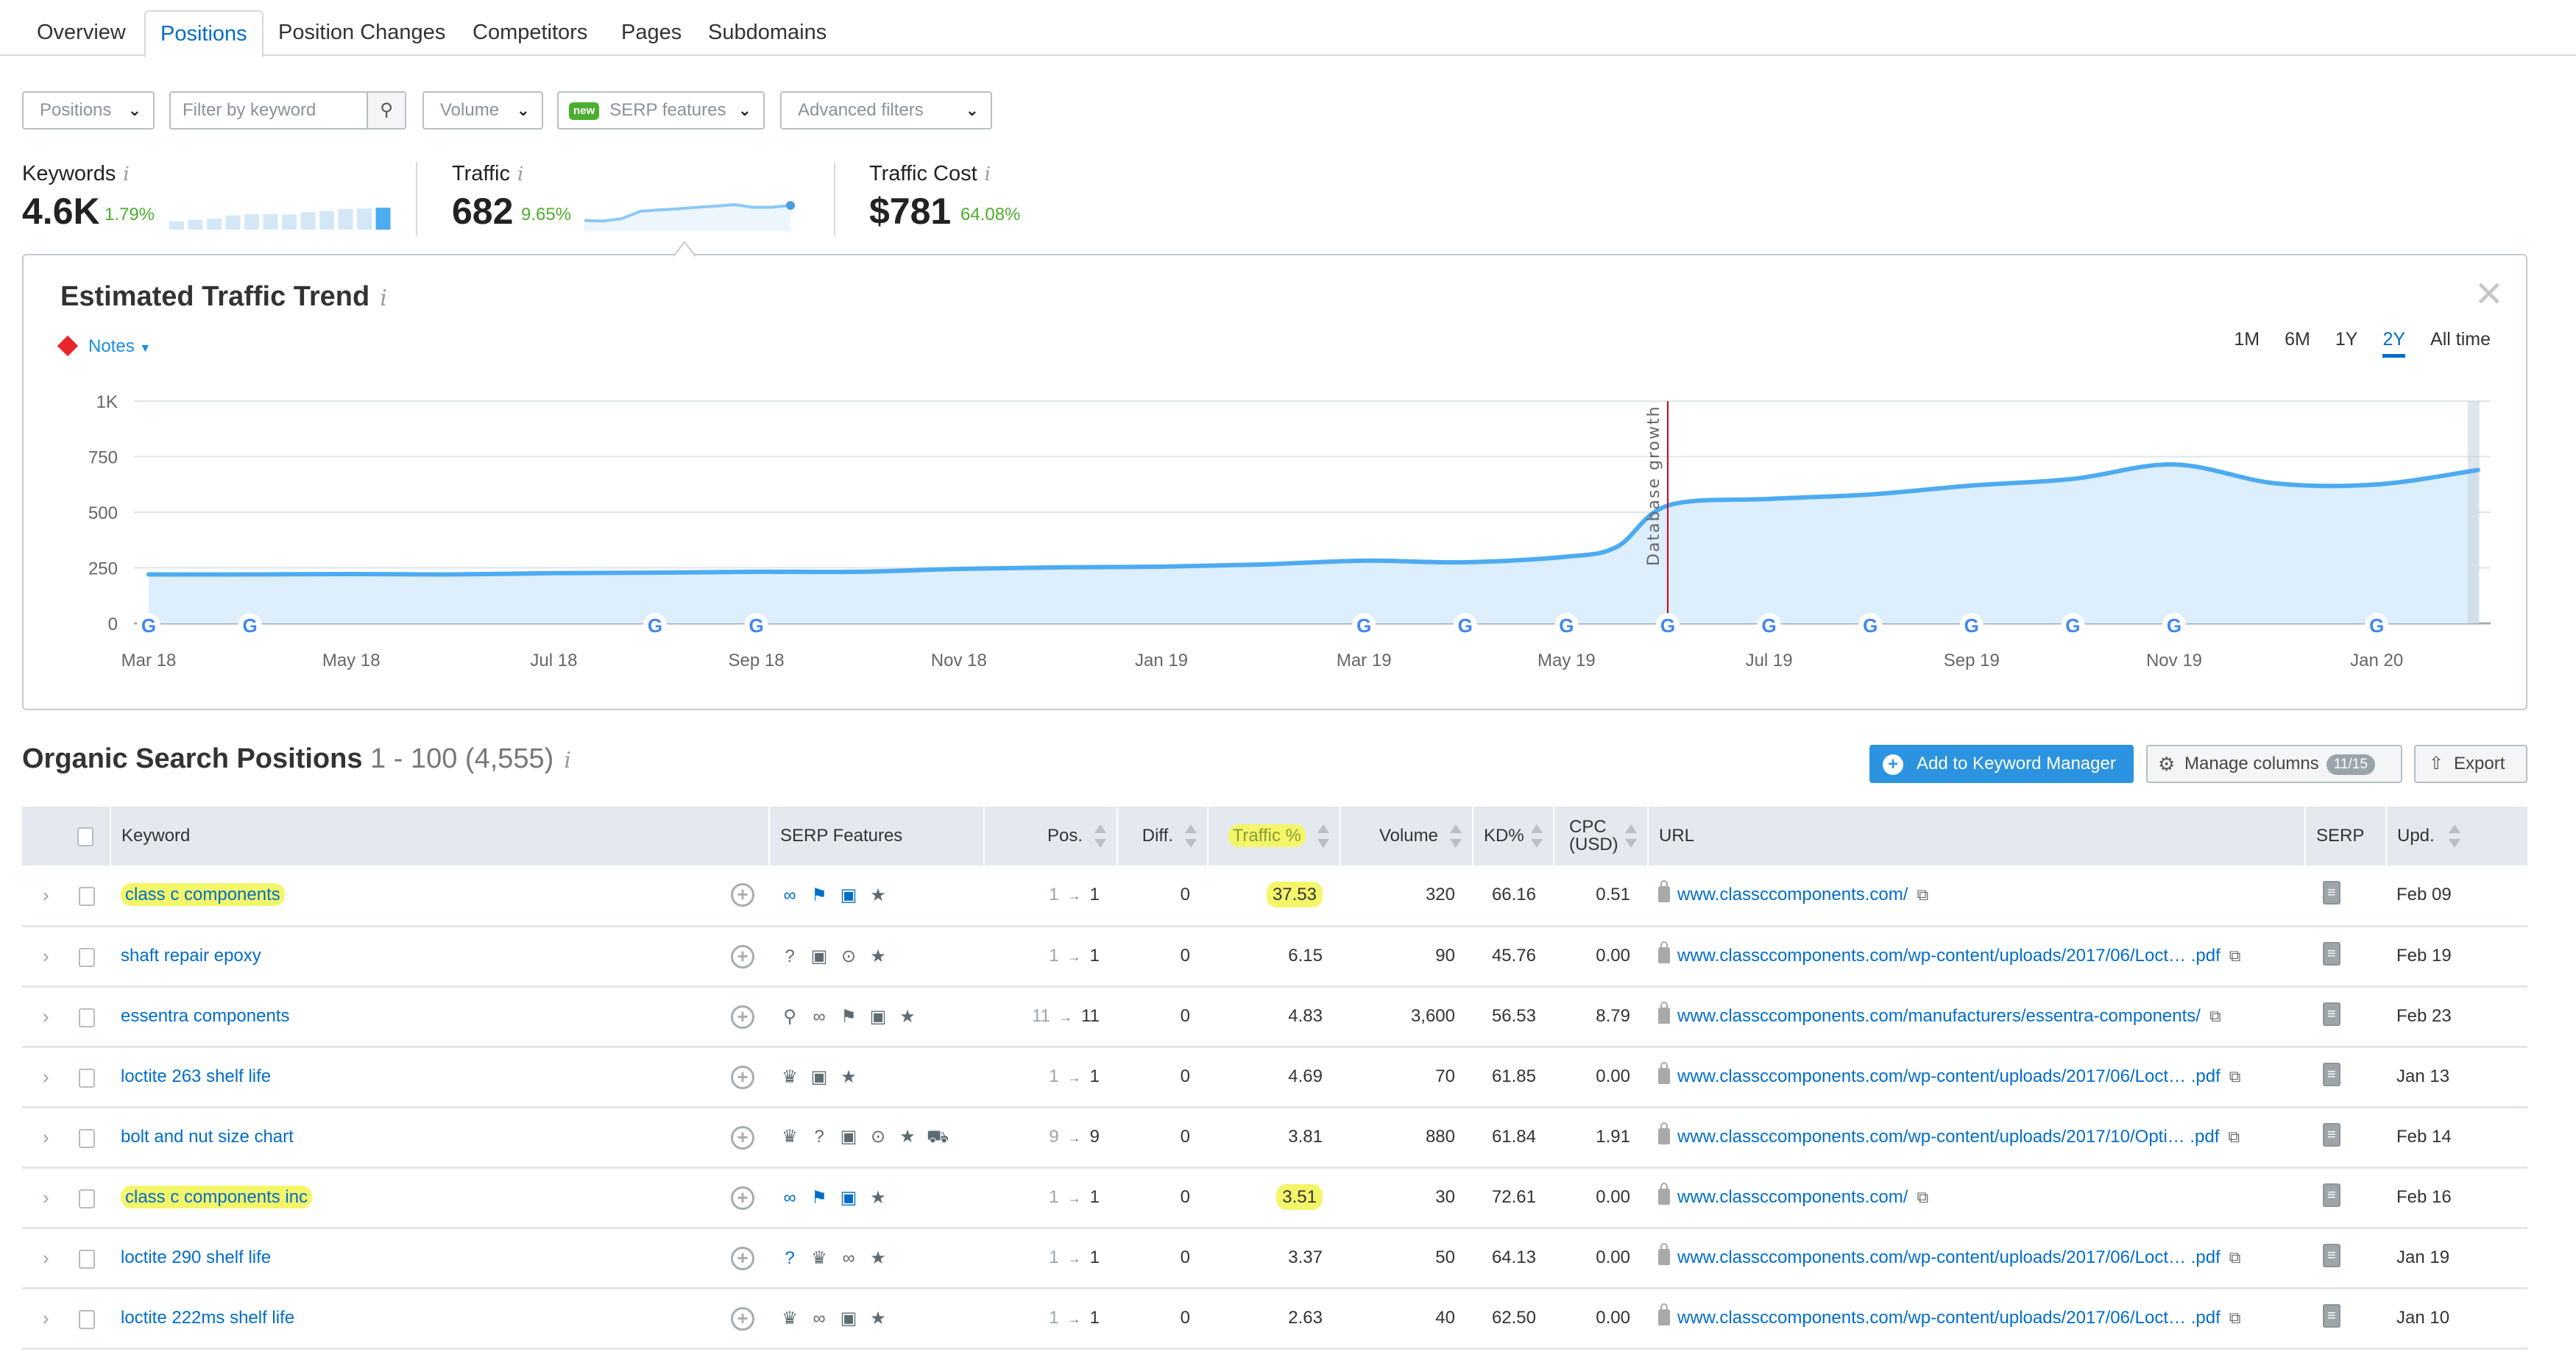 The width and height of the screenshot is (2576, 1363). What do you see at coordinates (196, 1257) in the screenshot?
I see `keyword-link: loctite 290 shelf life` at bounding box center [196, 1257].